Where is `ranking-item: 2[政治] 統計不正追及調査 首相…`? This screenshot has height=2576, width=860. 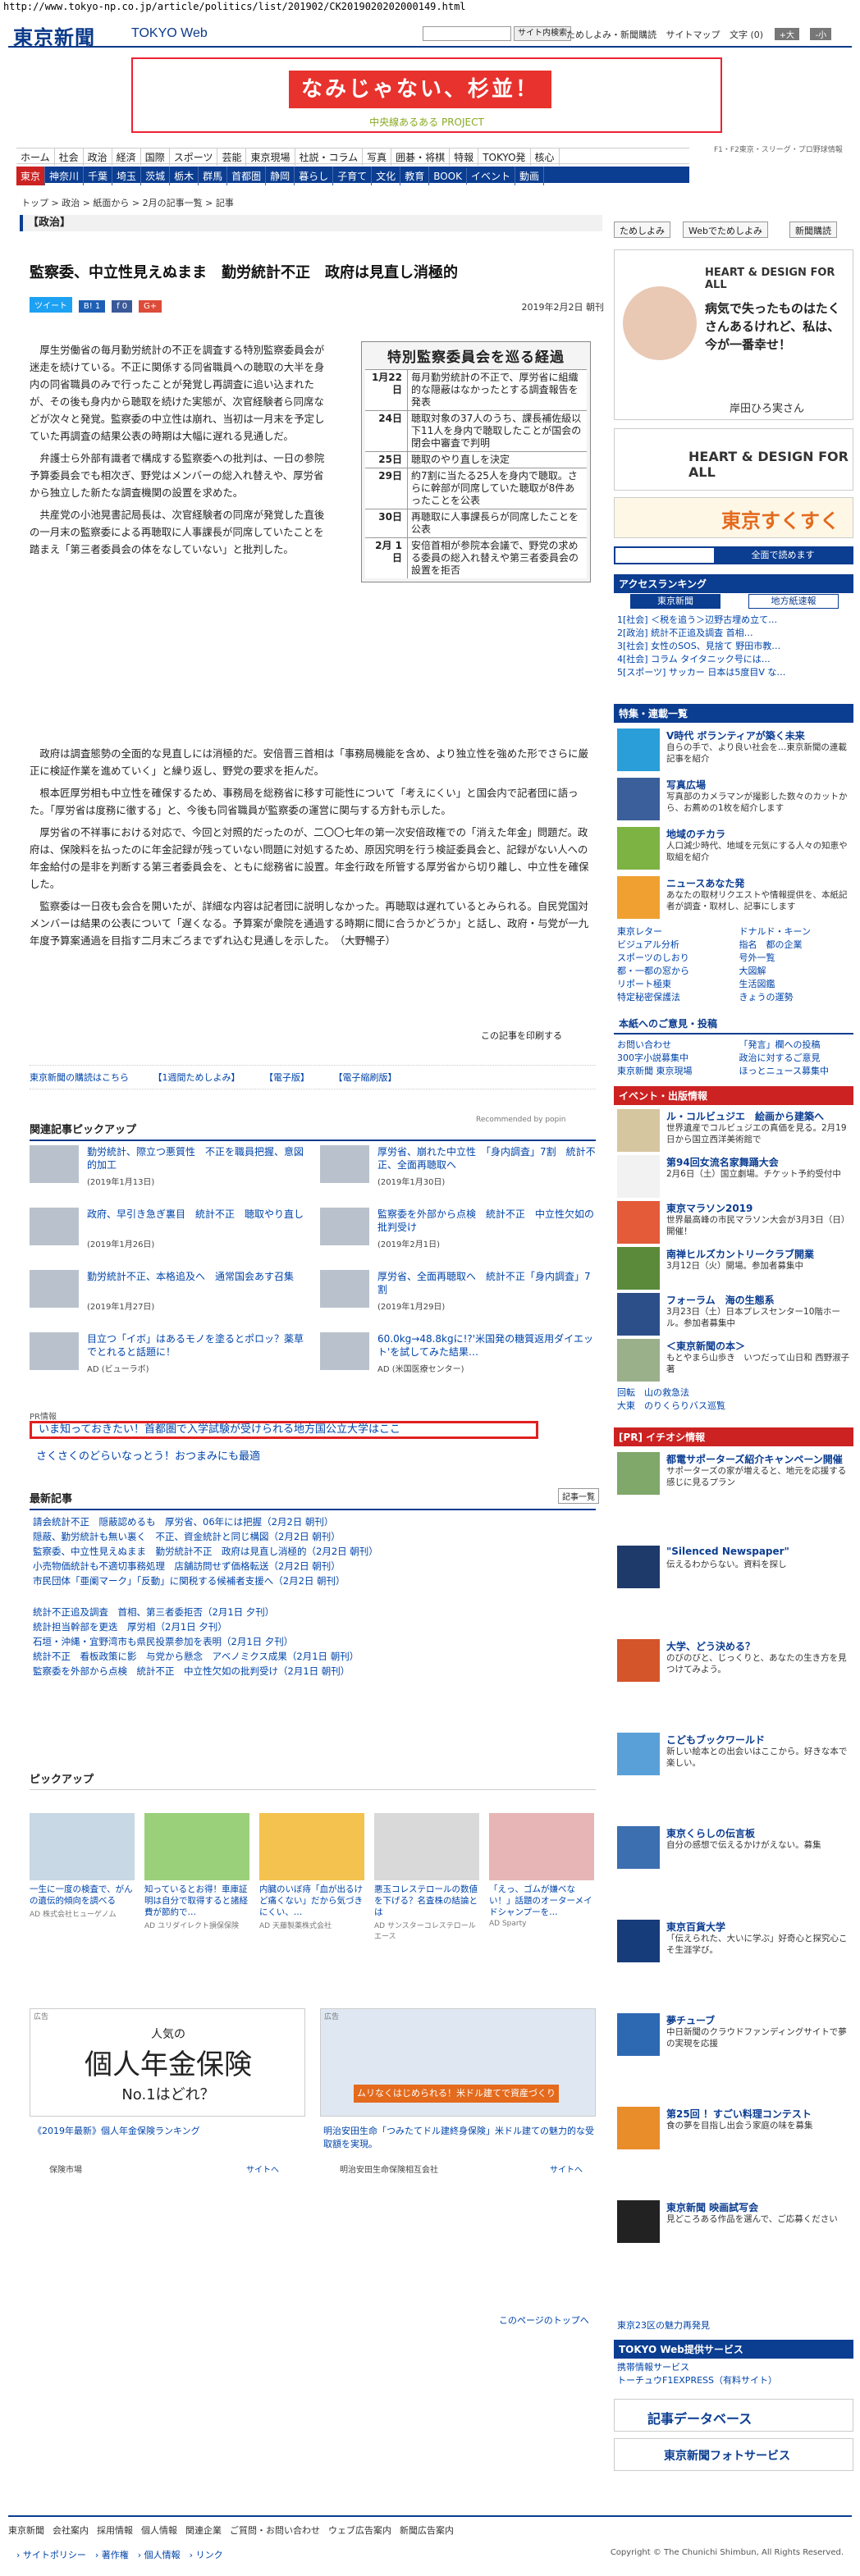
ranking-item: 2[政治] 統計不正追及調査 首相… is located at coordinates (734, 633).